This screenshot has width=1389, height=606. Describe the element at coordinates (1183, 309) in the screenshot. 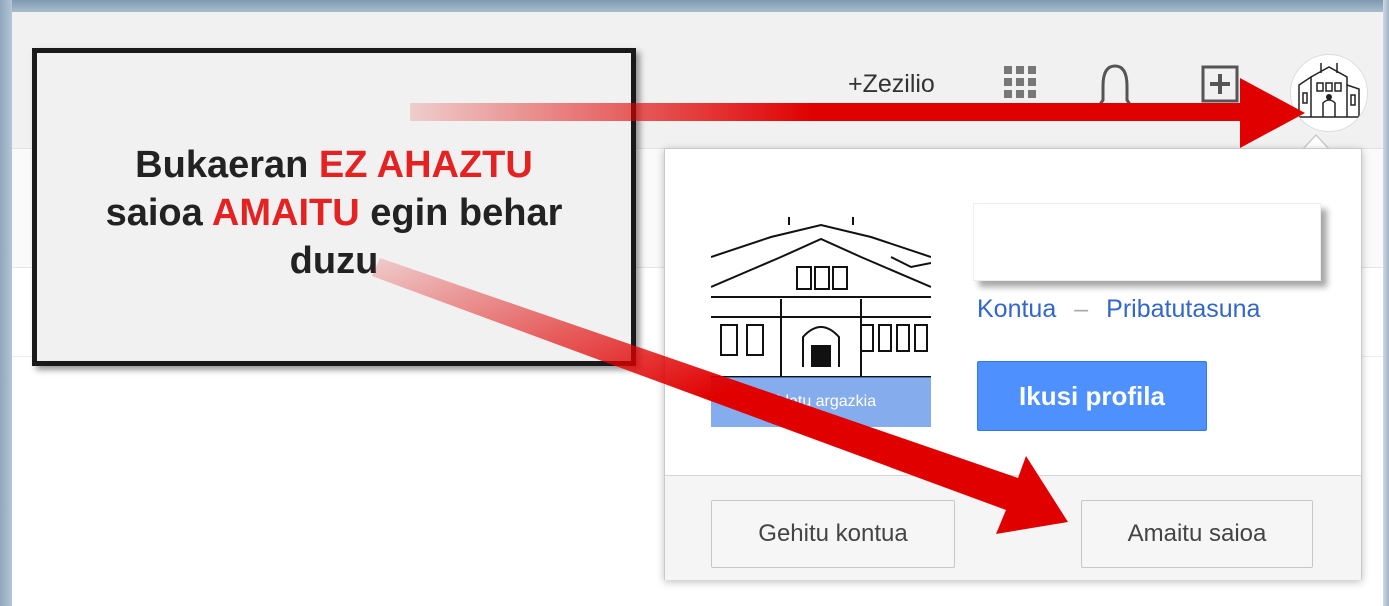

I see `privacy-link: Pribatutasuna` at that location.